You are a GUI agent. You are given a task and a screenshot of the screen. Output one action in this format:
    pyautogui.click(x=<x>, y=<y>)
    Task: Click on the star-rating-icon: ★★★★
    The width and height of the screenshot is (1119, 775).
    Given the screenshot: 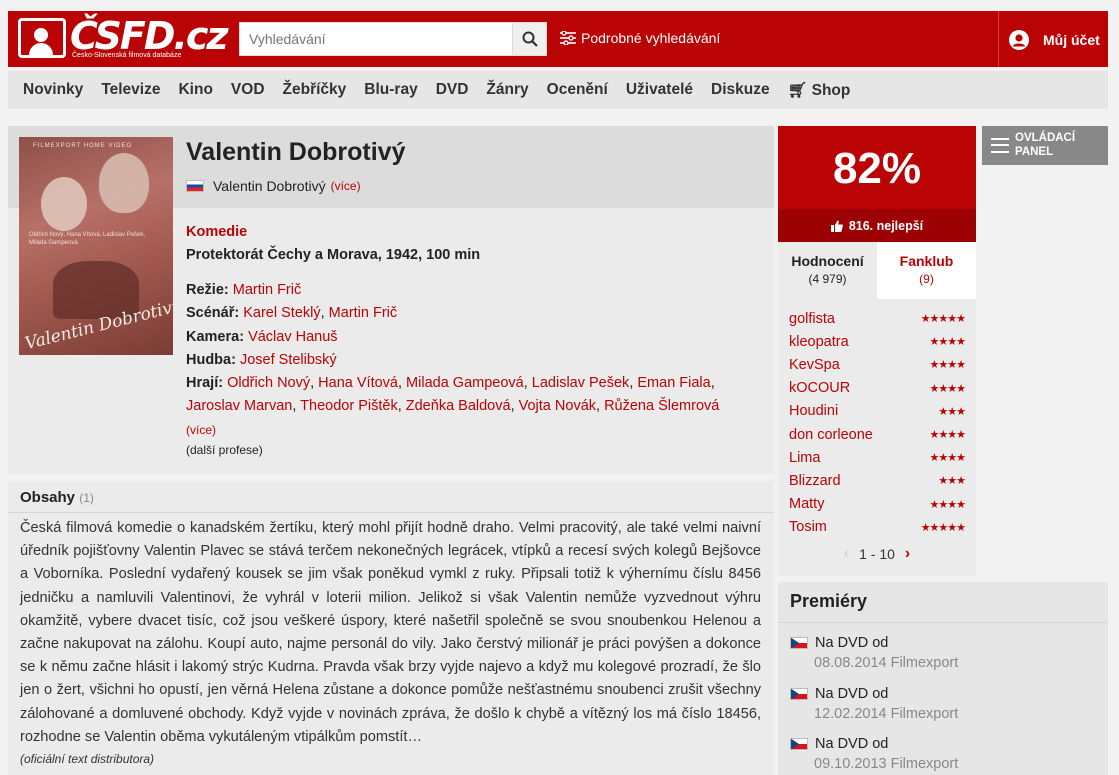 What is the action you would take?
    pyautogui.click(x=947, y=435)
    